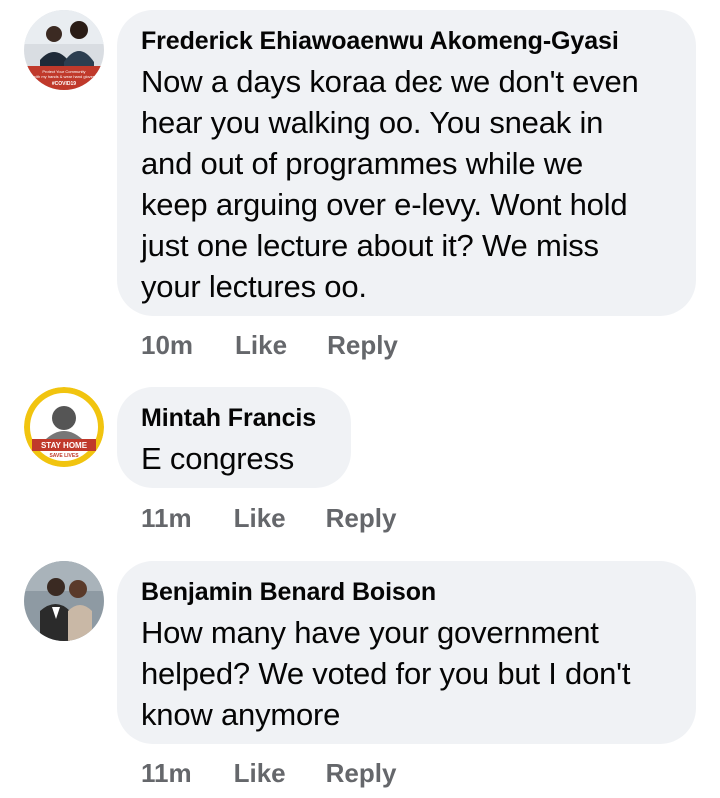  I want to click on avatar, so click(64, 601).